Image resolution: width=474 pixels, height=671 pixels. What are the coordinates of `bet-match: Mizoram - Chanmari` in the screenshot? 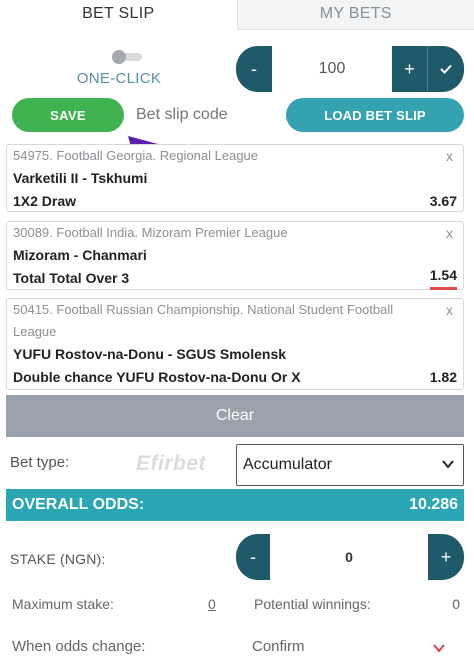 It's located at (80, 255).